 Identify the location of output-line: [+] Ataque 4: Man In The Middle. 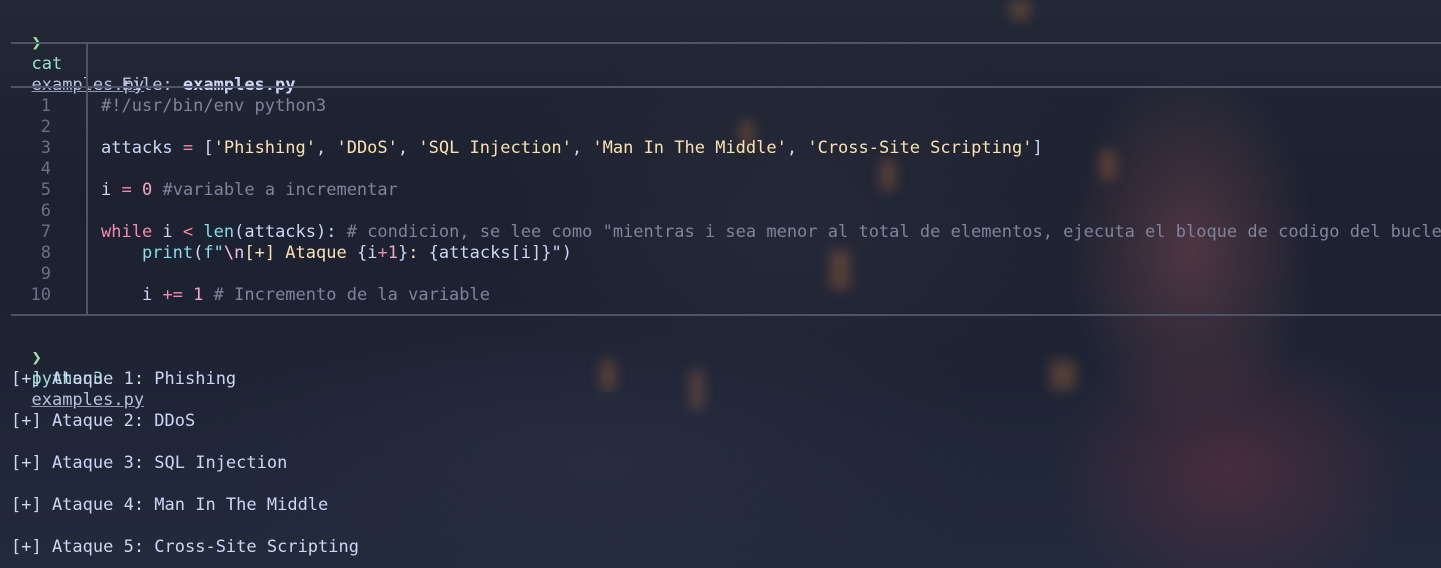
(170, 505).